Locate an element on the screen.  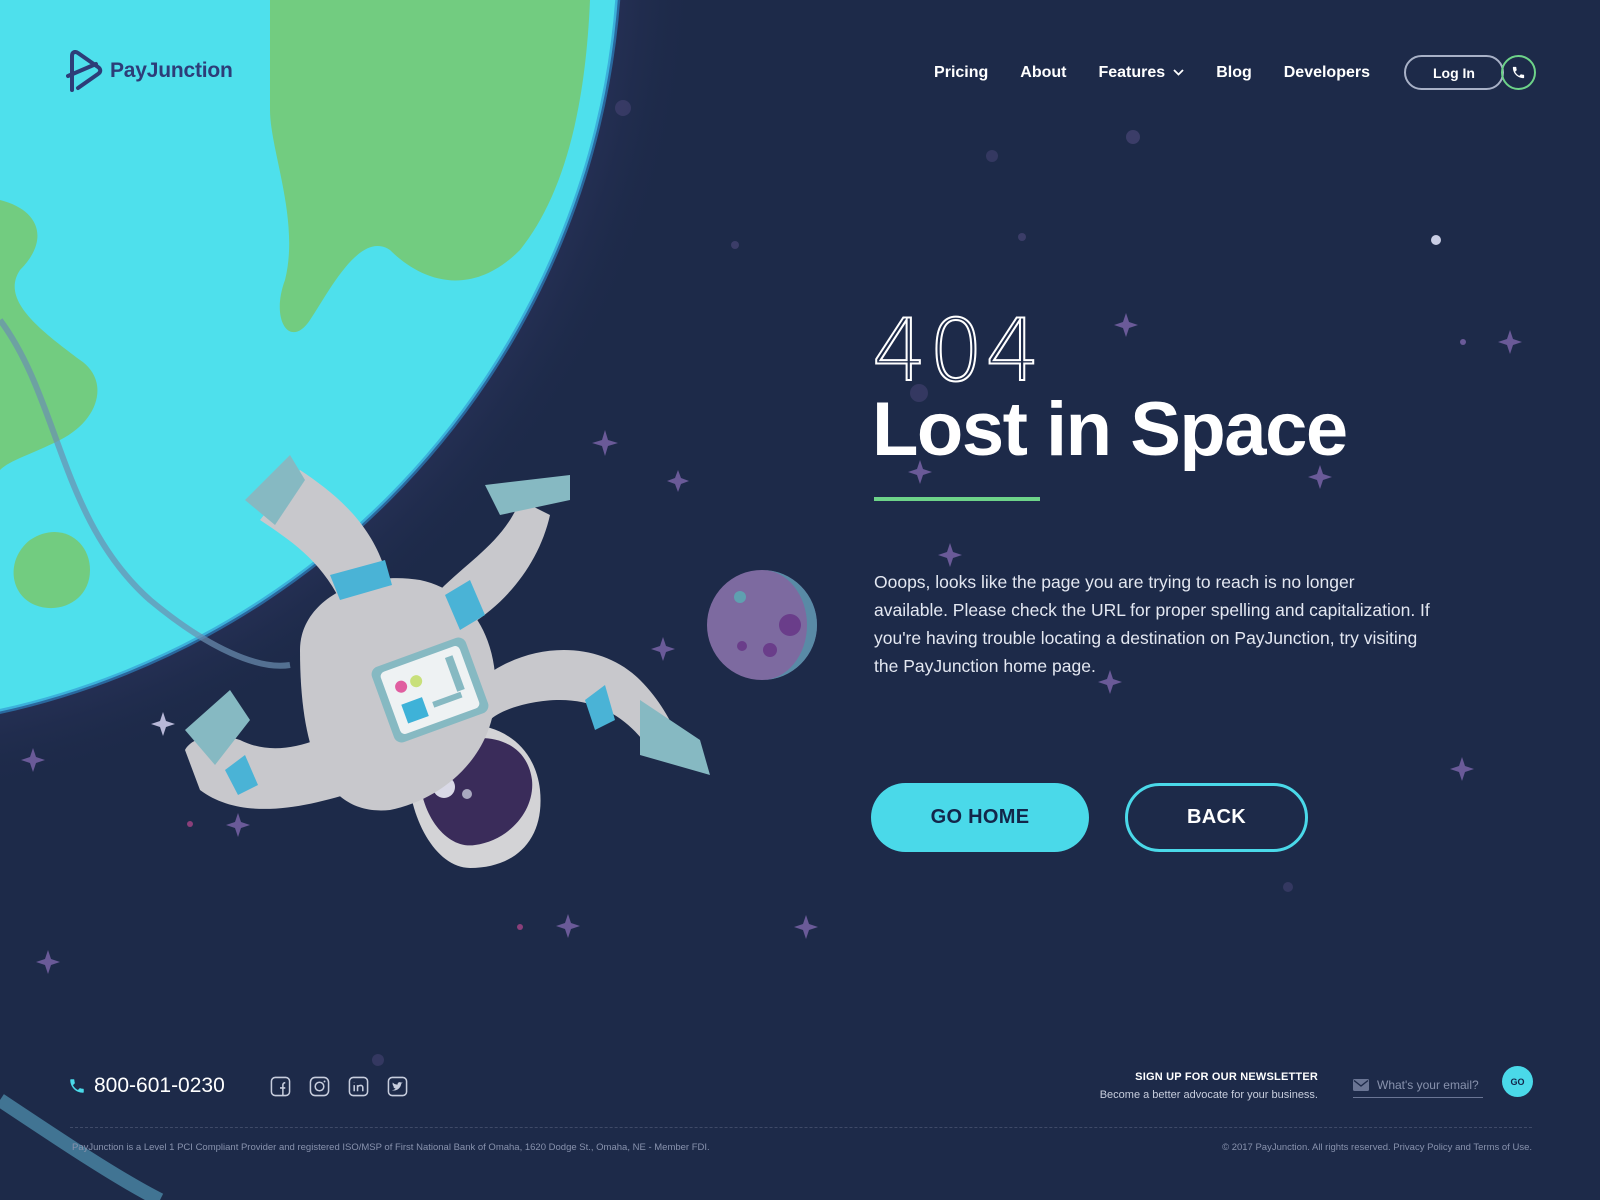
and-text: and is located at coordinates (1463, 1147).